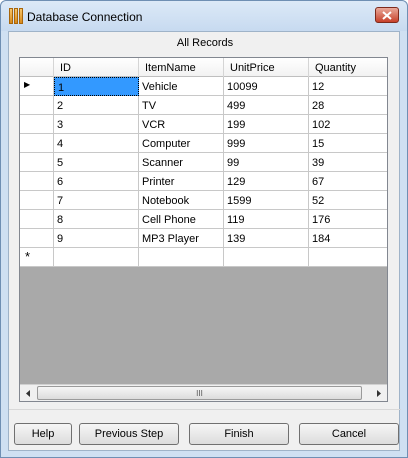 The height and width of the screenshot is (458, 408). Describe the element at coordinates (181, 124) in the screenshot. I see `cell-itemname: VCR` at that location.